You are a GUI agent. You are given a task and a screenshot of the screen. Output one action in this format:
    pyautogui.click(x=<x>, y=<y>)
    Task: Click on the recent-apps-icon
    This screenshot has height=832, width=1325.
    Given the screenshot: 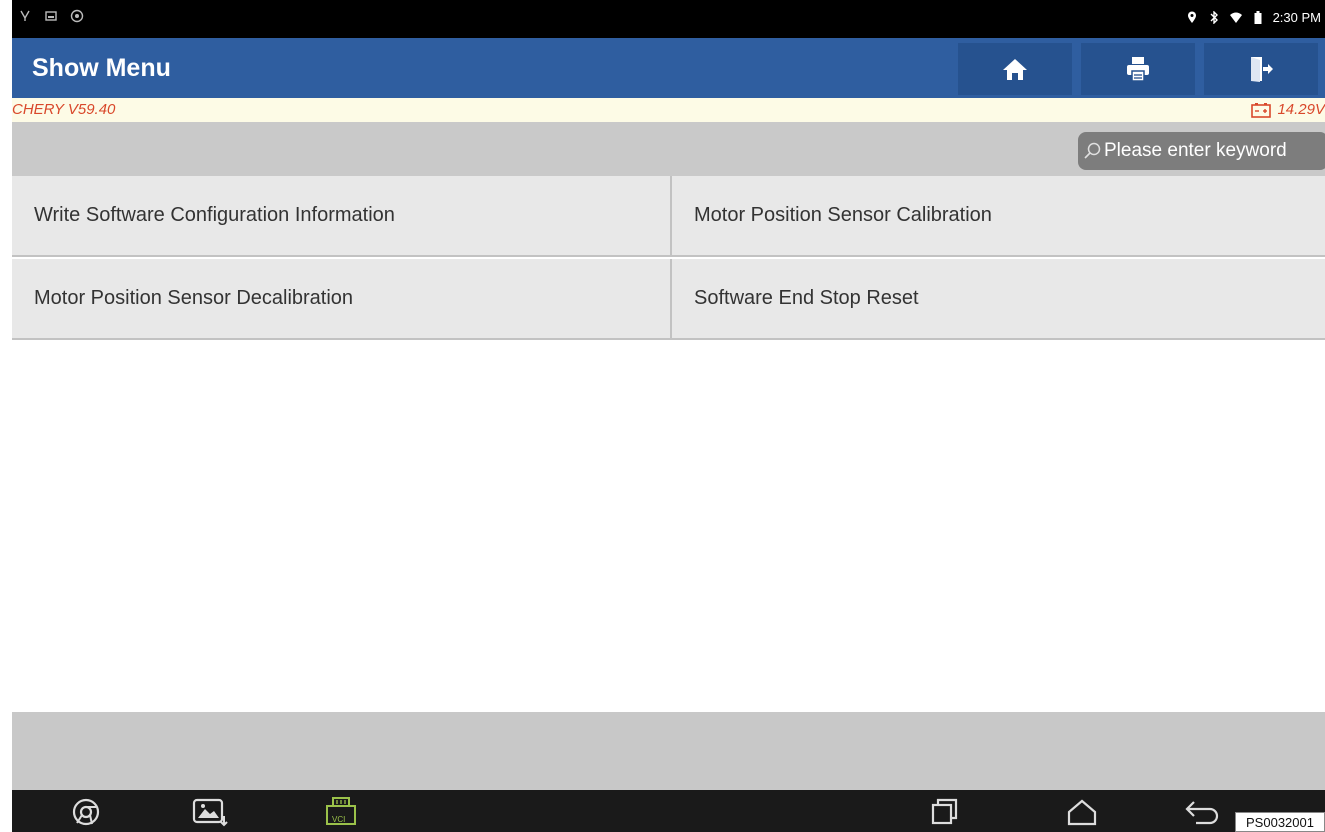 What is the action you would take?
    pyautogui.click(x=944, y=811)
    